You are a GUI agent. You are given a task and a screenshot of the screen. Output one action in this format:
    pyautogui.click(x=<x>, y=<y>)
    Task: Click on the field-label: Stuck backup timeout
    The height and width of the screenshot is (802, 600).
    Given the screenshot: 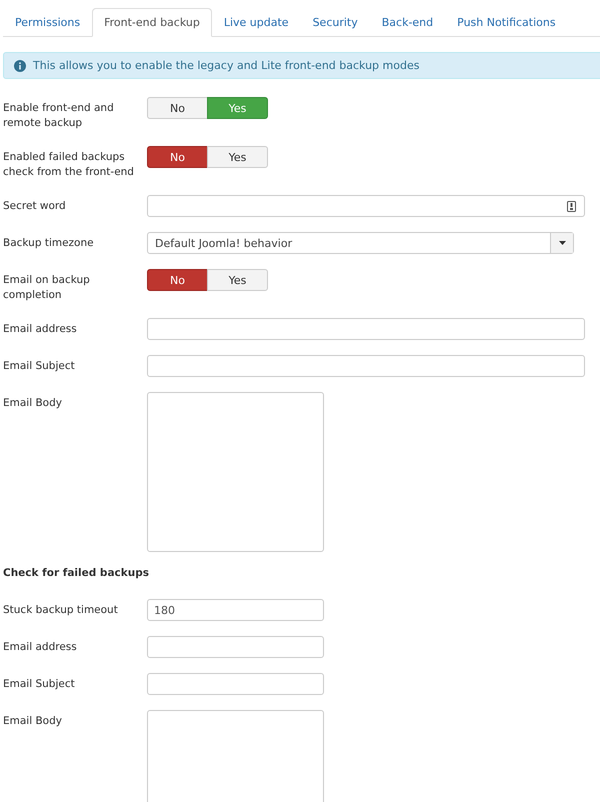 What is the action you would take?
    pyautogui.click(x=61, y=610)
    